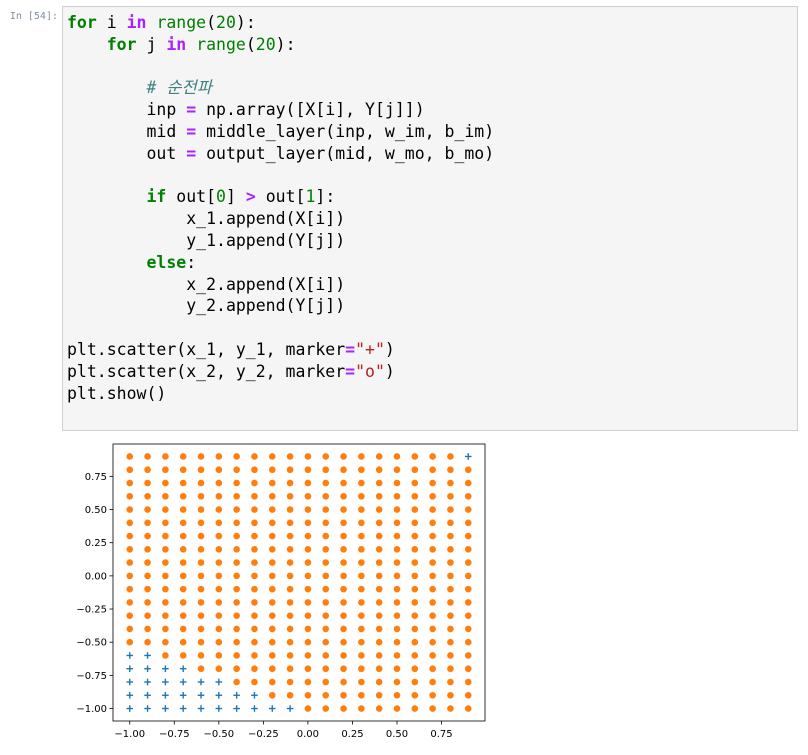  I want to click on y-tick-label: −0.25, so click(91, 610).